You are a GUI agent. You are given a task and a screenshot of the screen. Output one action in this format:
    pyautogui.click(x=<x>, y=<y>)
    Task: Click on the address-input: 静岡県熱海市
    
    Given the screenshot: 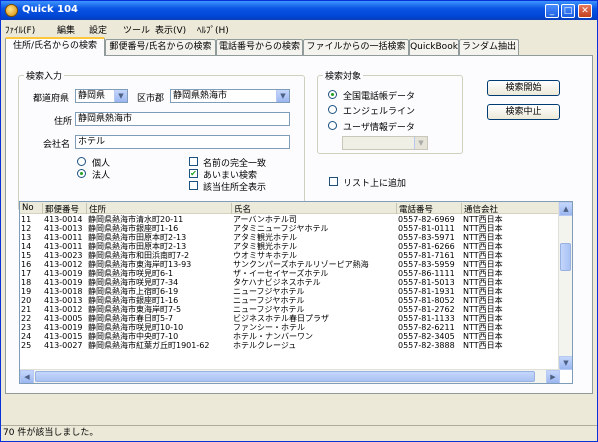 What is the action you would take?
    pyautogui.click(x=182, y=119)
    